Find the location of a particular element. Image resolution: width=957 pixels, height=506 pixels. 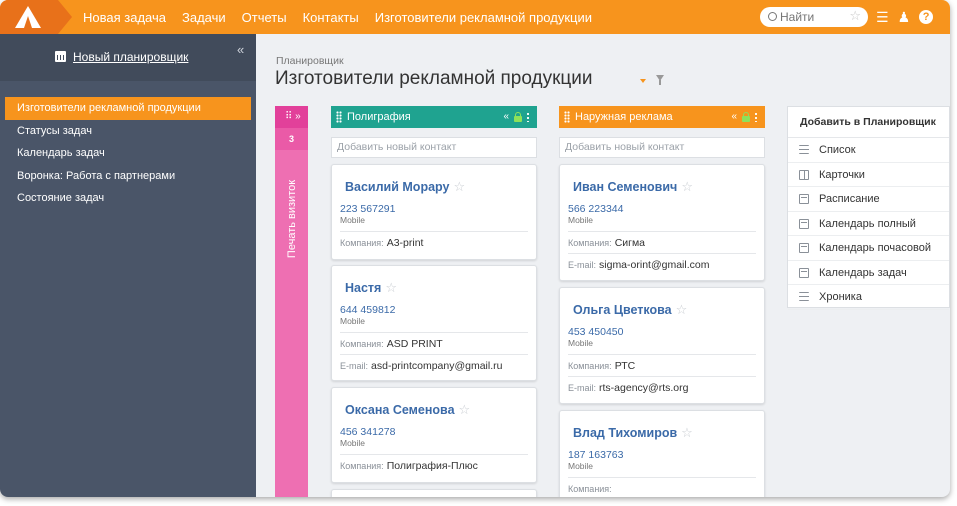

contact-name: Настя is located at coordinates (363, 288).